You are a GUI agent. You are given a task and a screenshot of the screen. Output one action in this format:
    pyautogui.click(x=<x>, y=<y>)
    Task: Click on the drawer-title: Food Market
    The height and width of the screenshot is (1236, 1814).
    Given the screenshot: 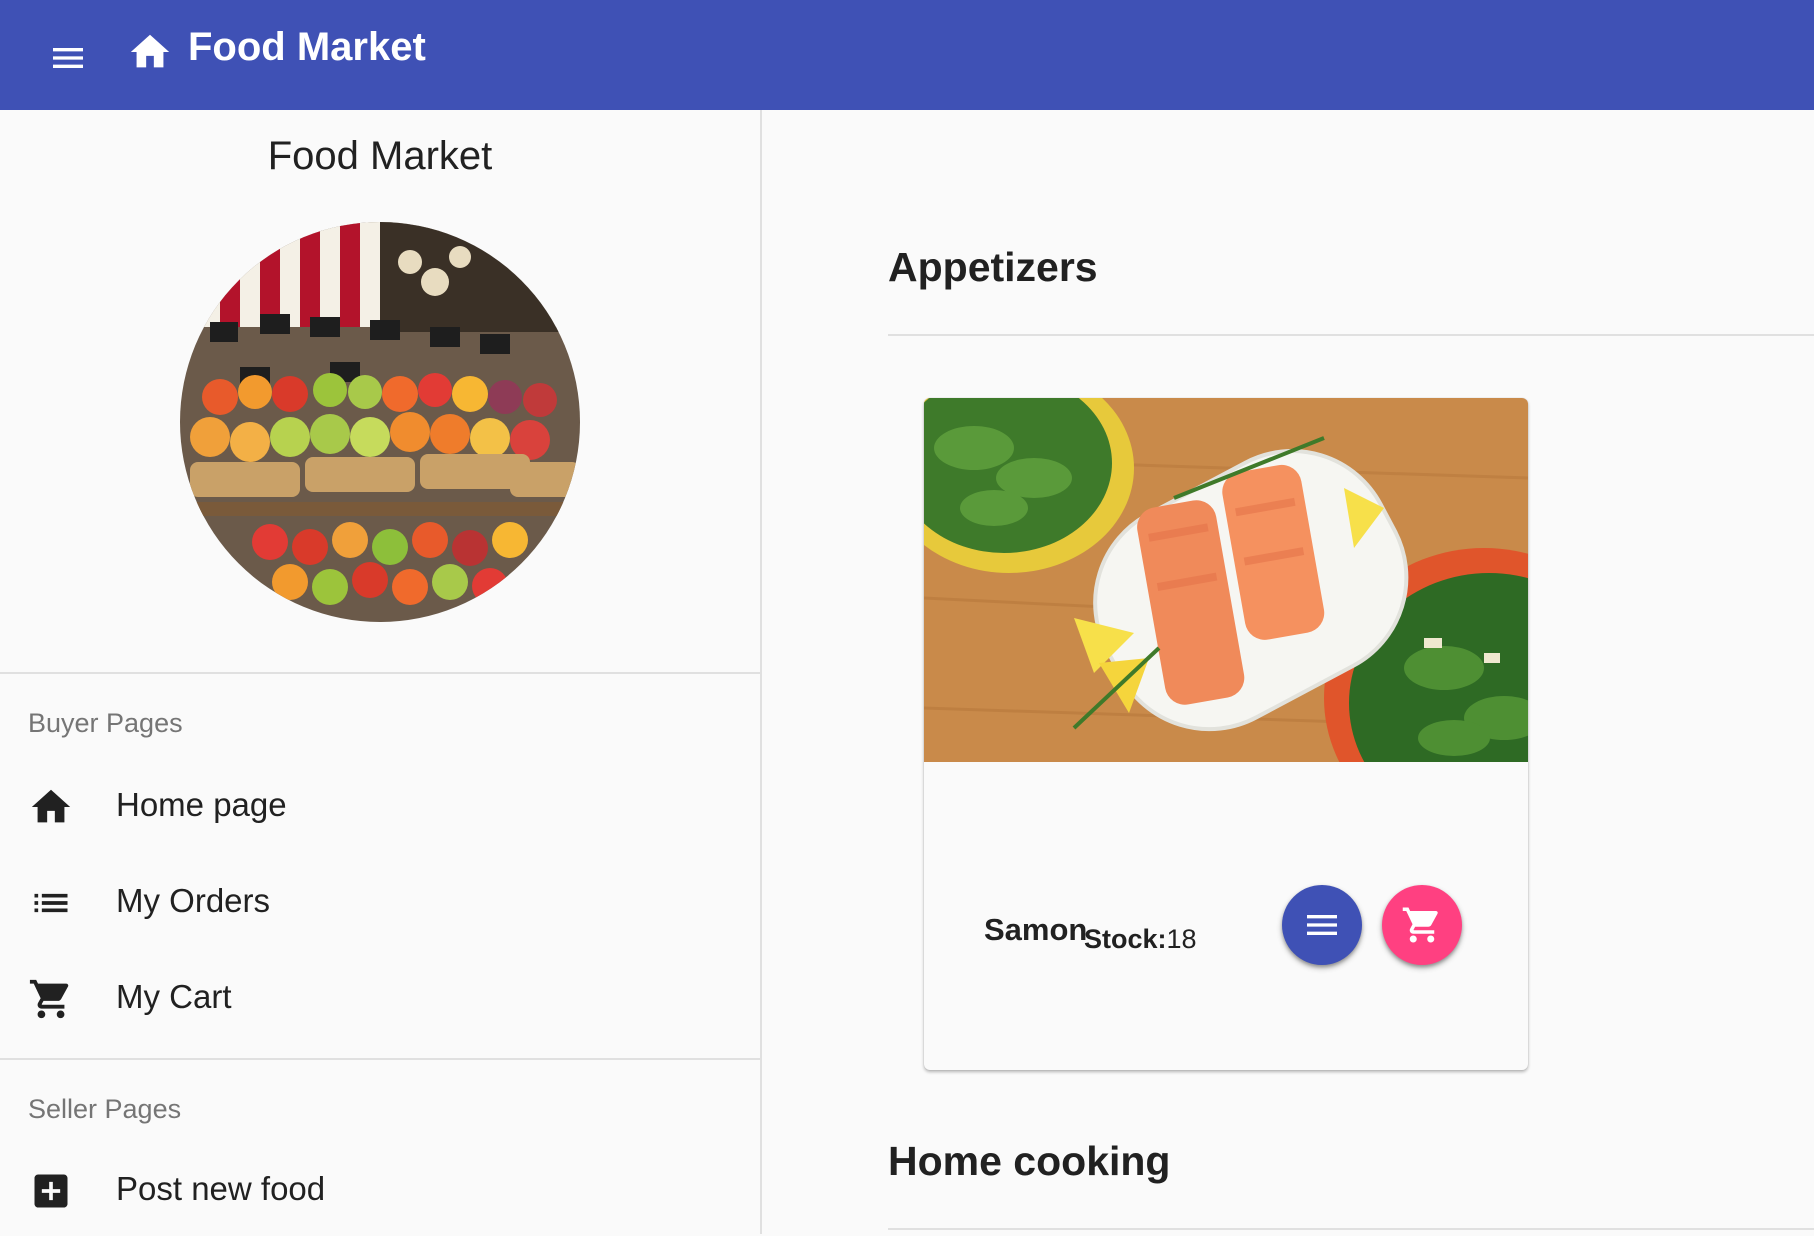 What is the action you would take?
    pyautogui.click(x=380, y=156)
    